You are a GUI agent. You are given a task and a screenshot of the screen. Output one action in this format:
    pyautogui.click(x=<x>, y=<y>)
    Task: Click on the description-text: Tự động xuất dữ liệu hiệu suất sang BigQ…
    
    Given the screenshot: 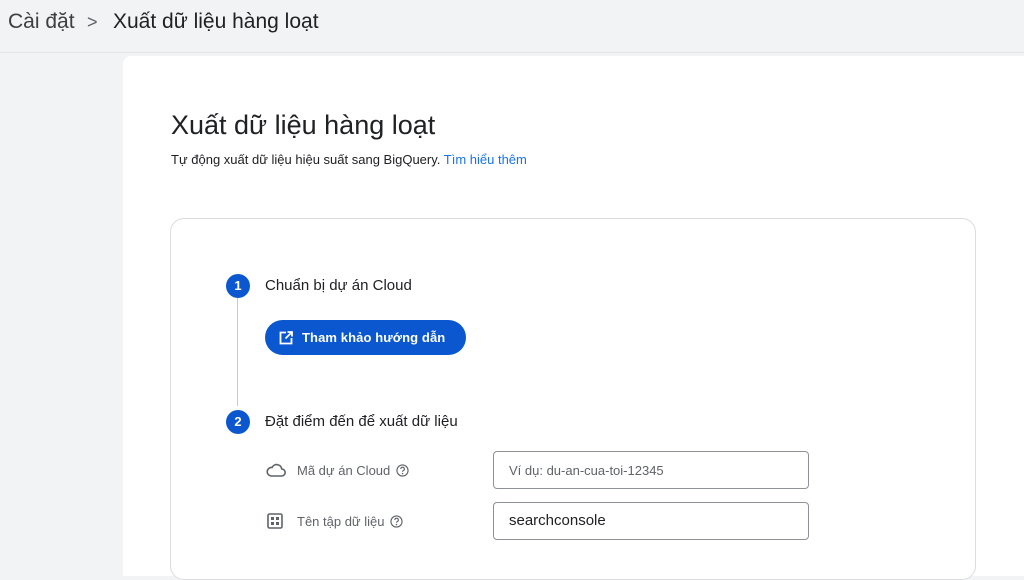 What is the action you would take?
    pyautogui.click(x=306, y=159)
    